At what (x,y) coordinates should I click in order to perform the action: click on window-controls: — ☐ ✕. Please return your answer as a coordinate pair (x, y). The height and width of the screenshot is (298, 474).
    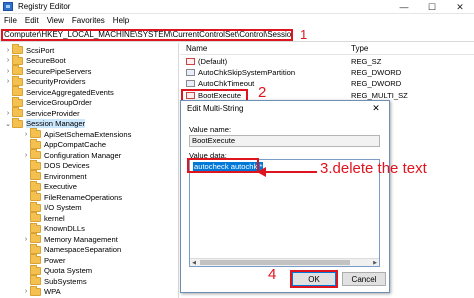
    Looking at the image, I should click on (432, 7).